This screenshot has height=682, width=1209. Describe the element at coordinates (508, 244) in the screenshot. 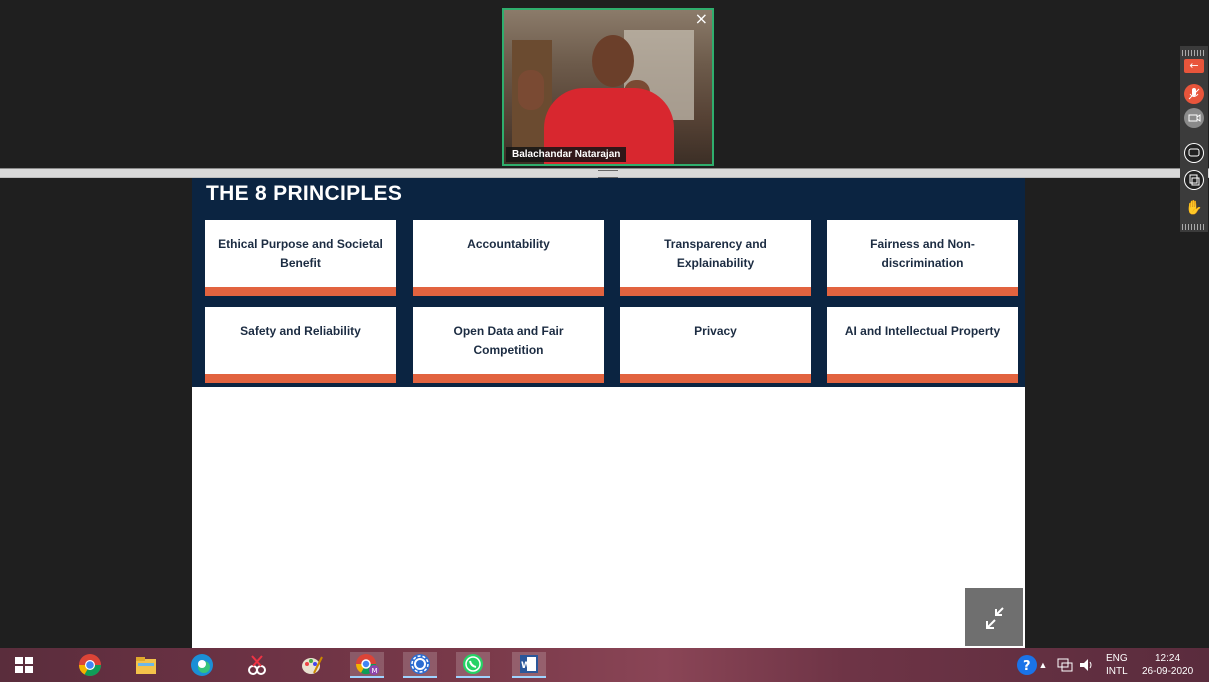

I see `principle-label: Accountability` at that location.